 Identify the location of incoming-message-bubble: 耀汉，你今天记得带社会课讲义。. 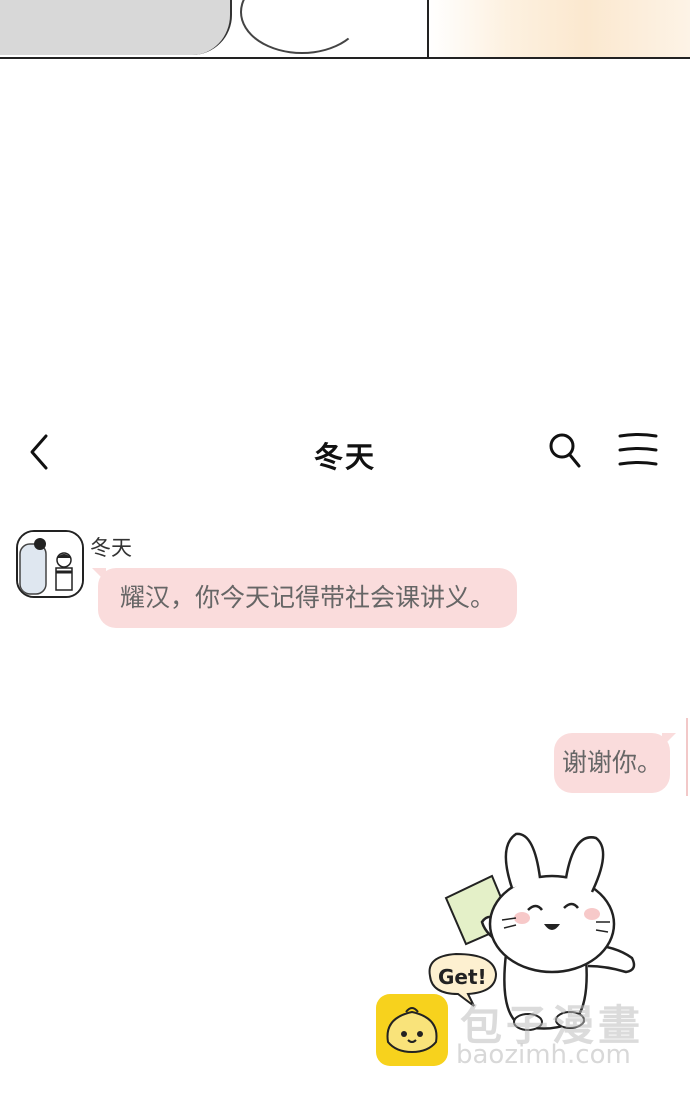
(304, 598).